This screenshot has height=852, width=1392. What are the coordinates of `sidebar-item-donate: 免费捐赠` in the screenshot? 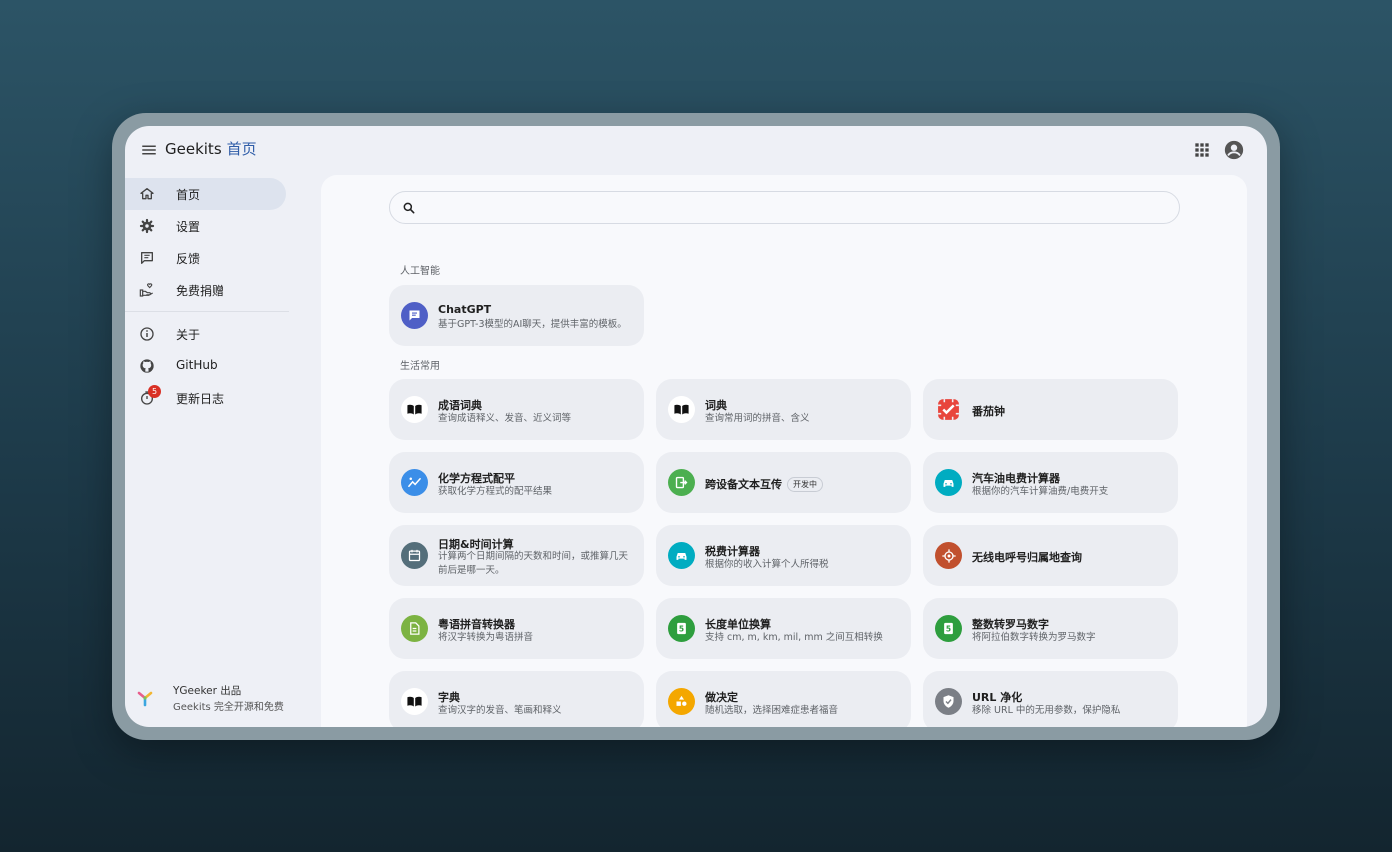 It's located at (205, 290).